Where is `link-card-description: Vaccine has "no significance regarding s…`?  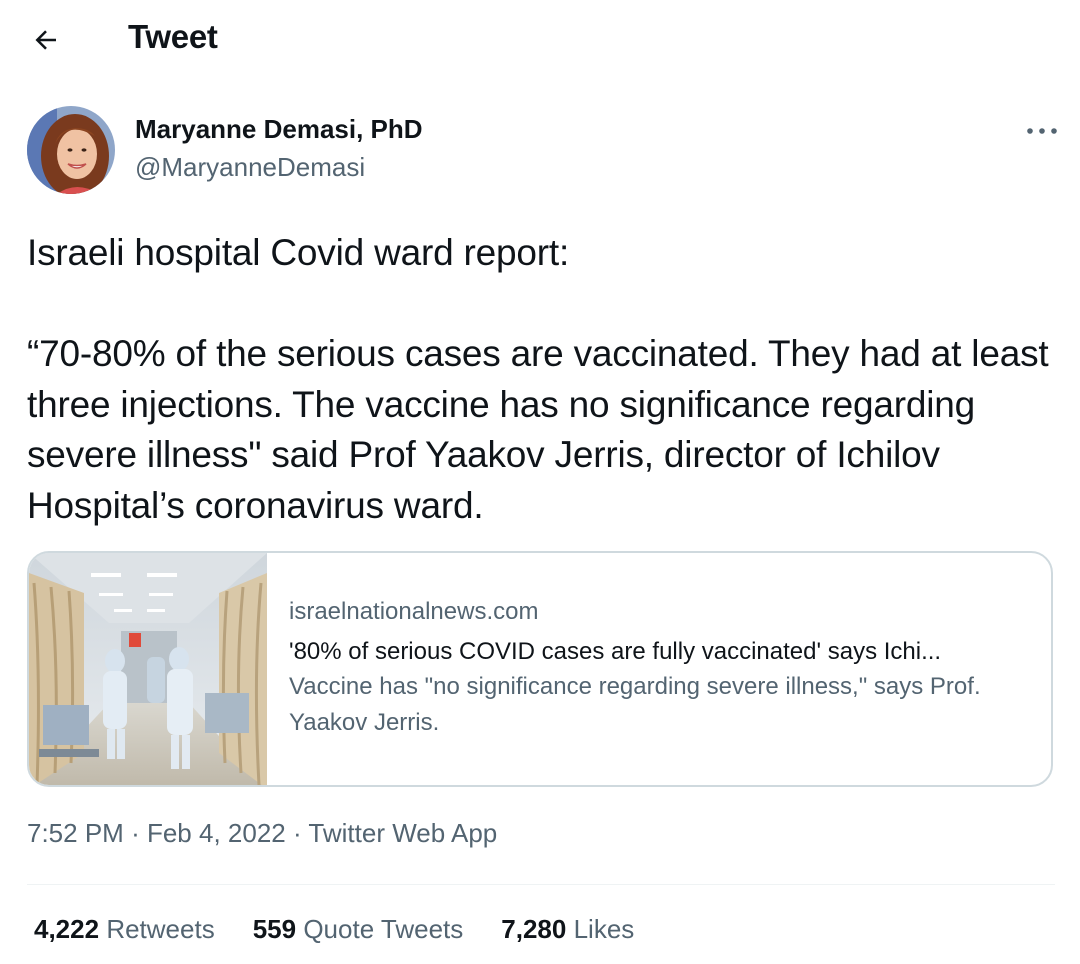 link-card-description: Vaccine has "no significance regarding s… is located at coordinates (635, 704).